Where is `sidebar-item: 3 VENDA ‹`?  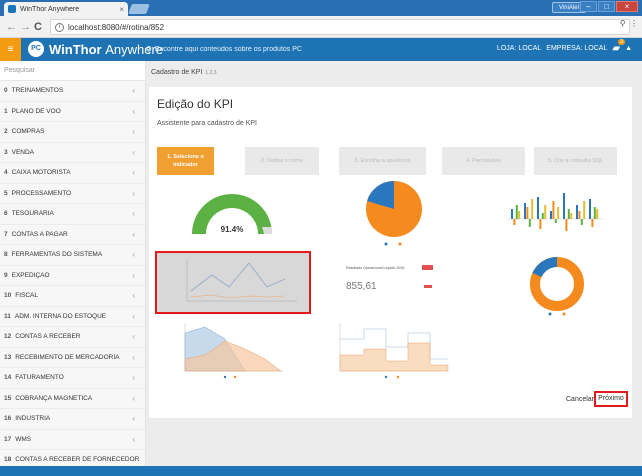 sidebar-item: 3 VENDA ‹ is located at coordinates (72, 153).